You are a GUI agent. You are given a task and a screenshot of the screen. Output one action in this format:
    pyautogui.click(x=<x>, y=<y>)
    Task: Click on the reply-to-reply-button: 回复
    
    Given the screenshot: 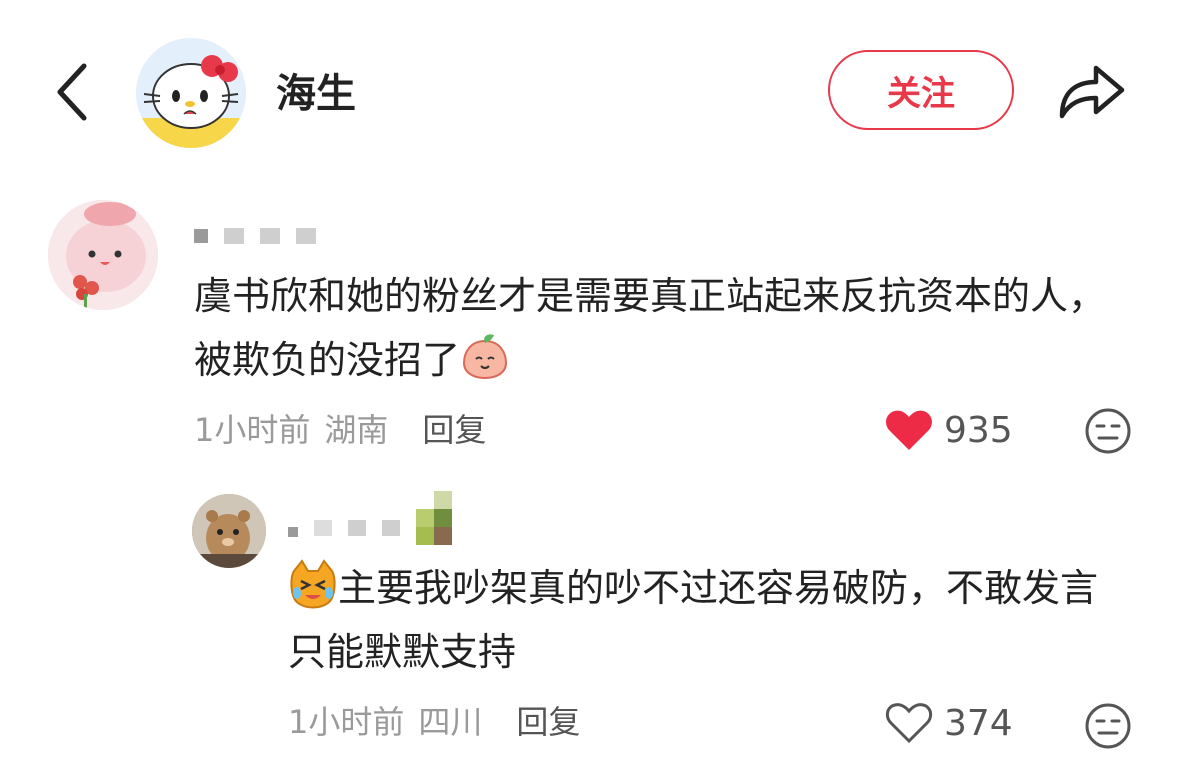 What is the action you would take?
    pyautogui.click(x=548, y=722)
    